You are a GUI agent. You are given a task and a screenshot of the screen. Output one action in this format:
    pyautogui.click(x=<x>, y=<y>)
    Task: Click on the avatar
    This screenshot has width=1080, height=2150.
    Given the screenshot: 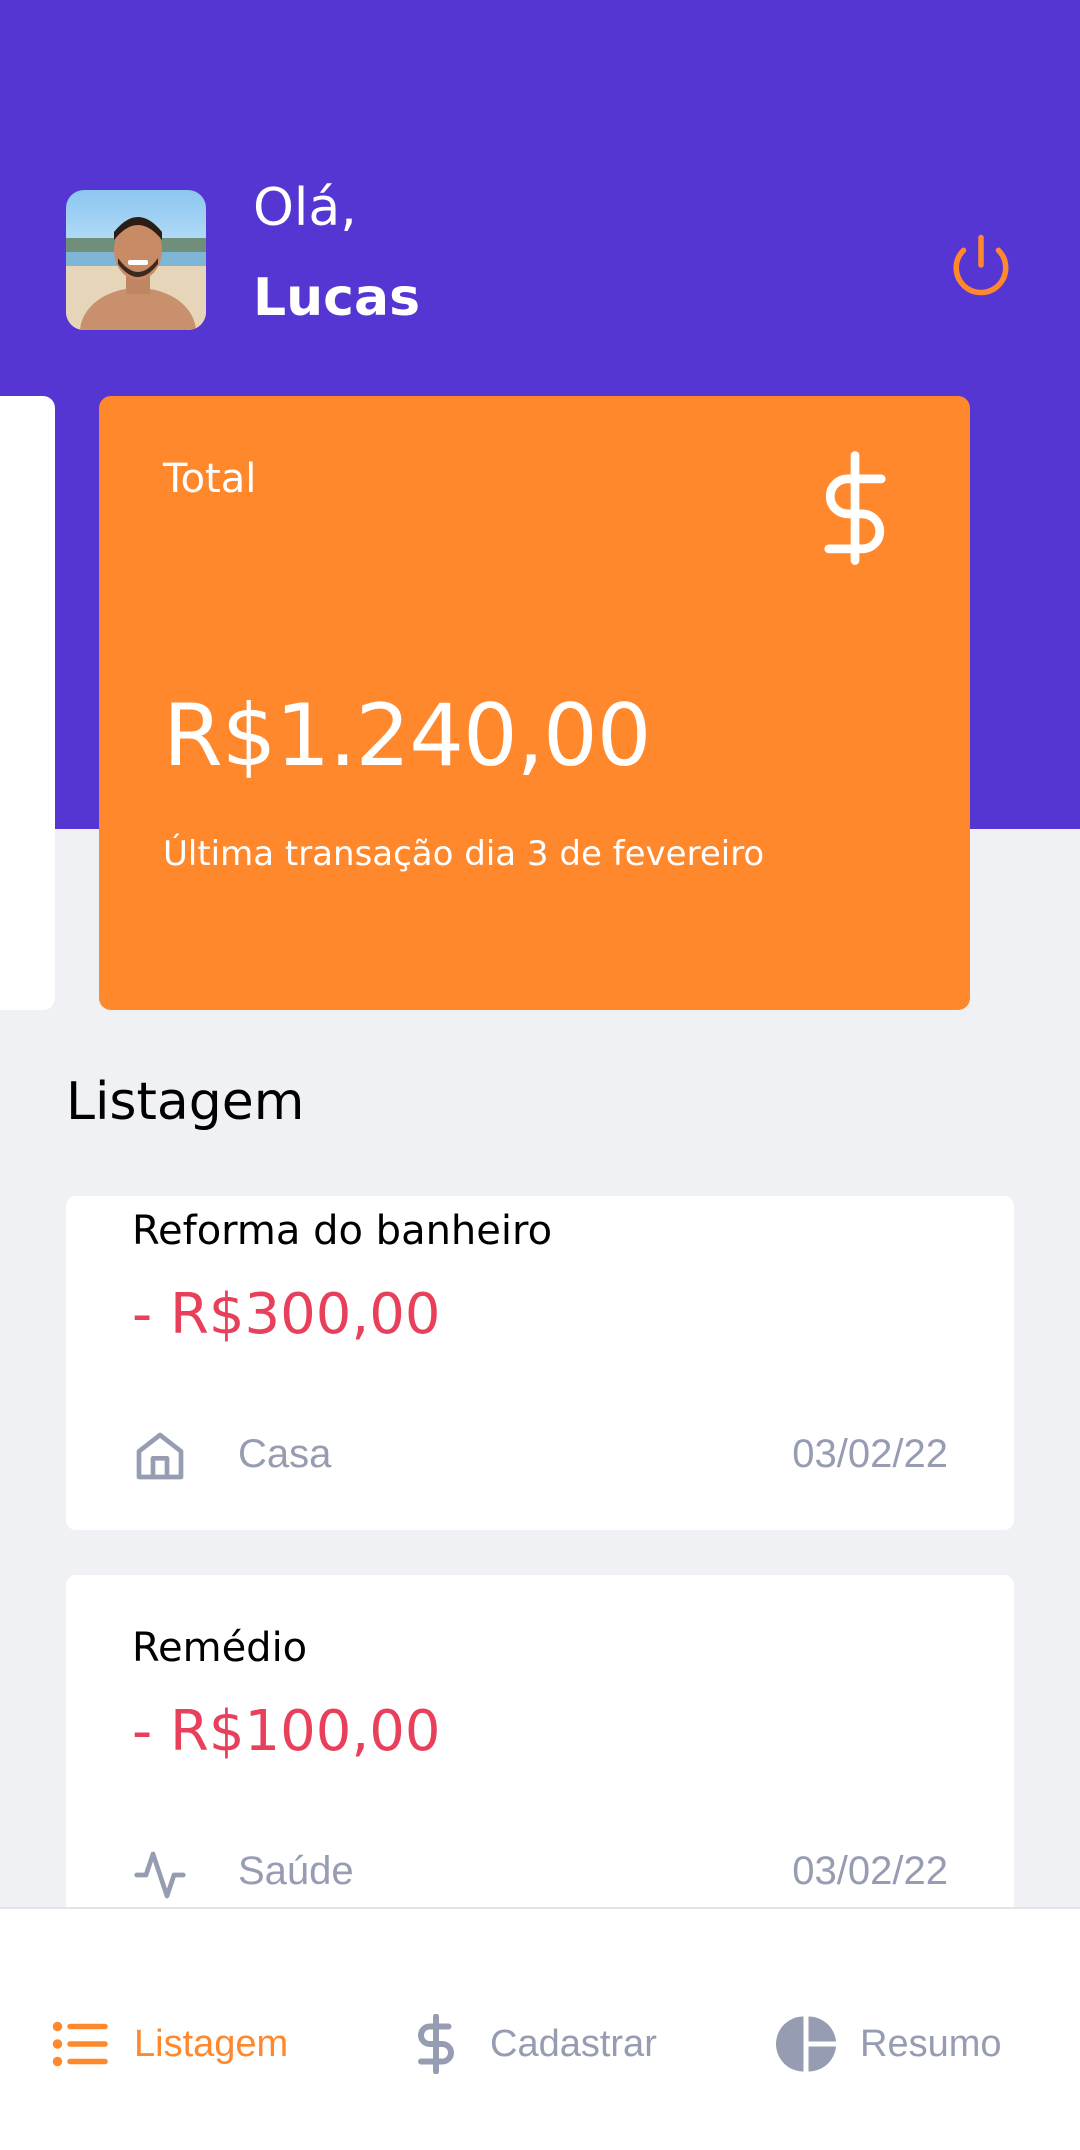 What is the action you would take?
    pyautogui.click(x=136, y=260)
    